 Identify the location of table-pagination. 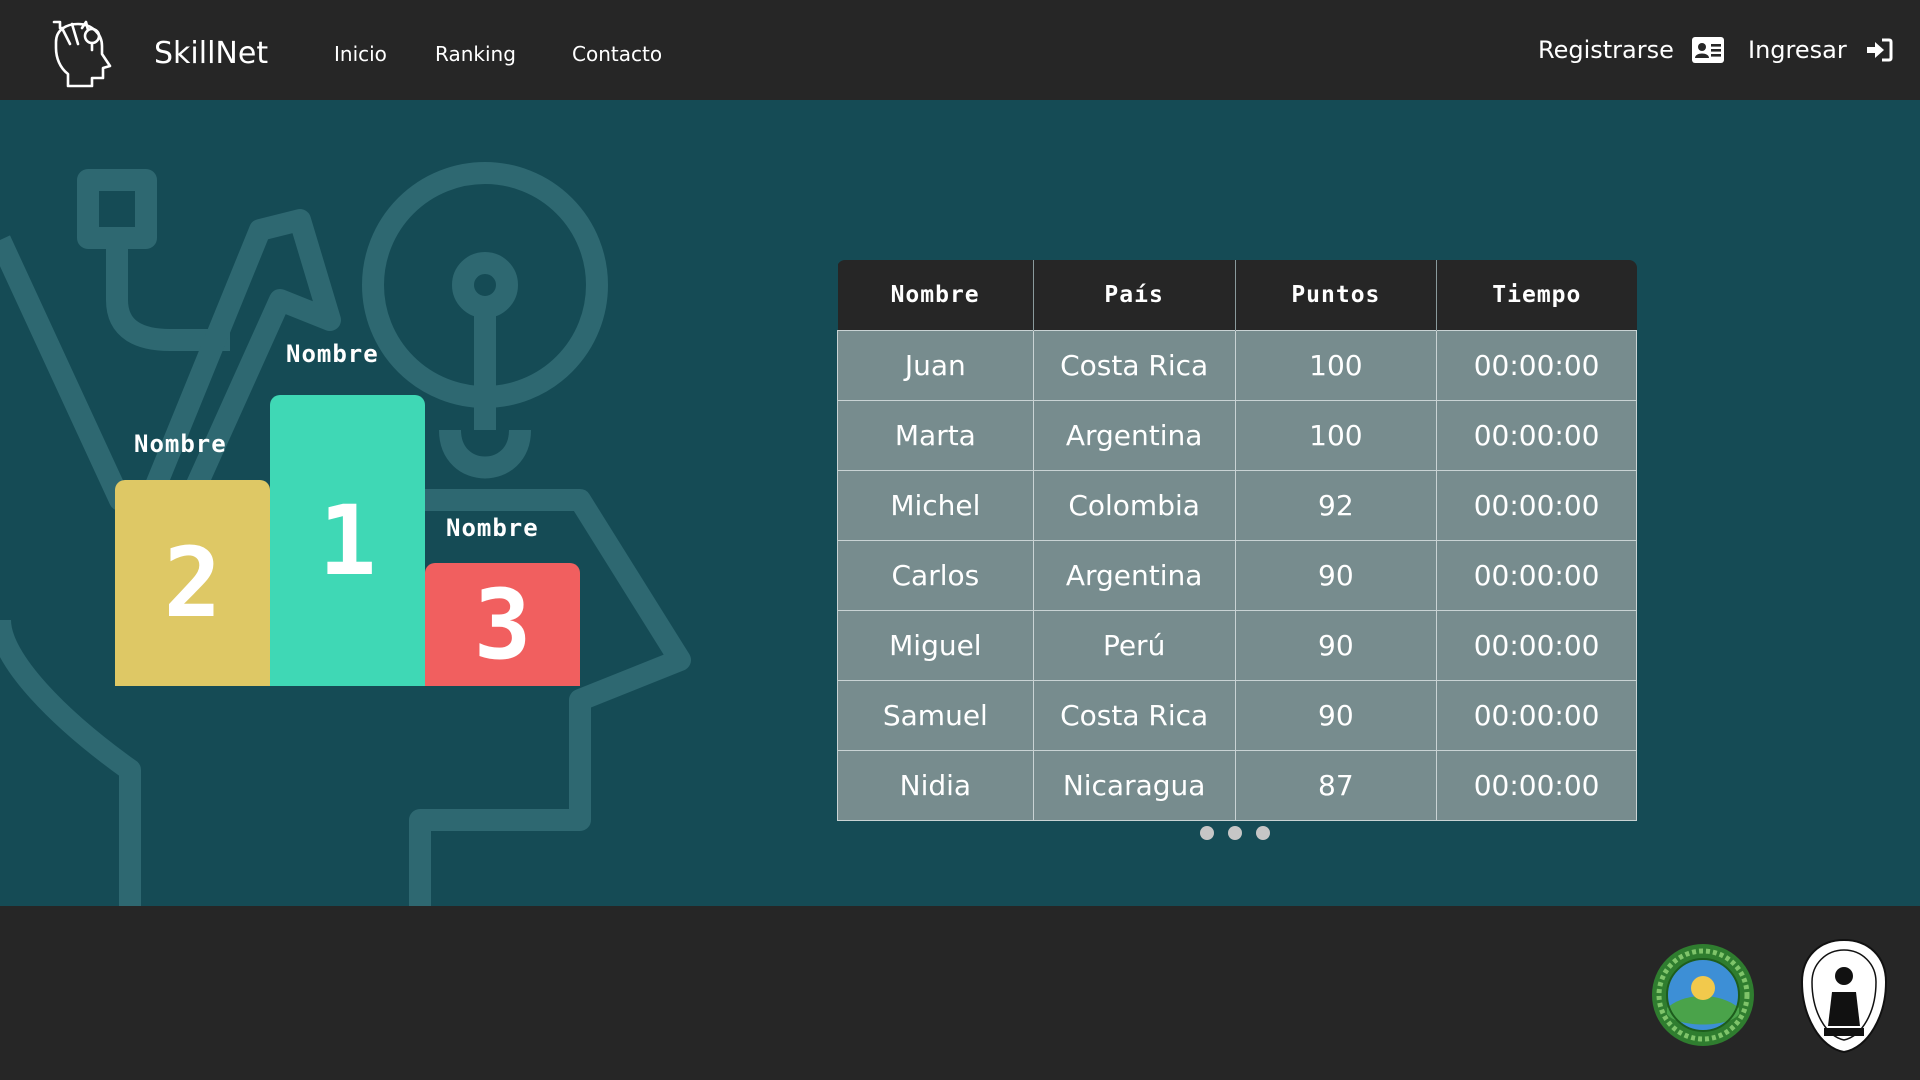
(1235, 833).